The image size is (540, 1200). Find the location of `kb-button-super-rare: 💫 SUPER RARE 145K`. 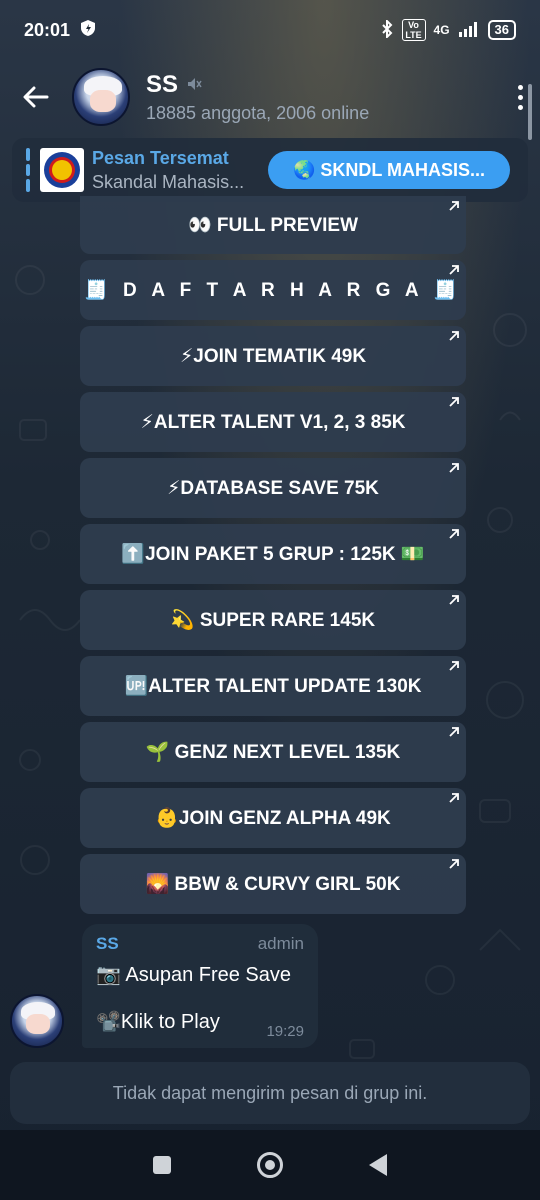

kb-button-super-rare: 💫 SUPER RARE 145K is located at coordinates (273, 620).